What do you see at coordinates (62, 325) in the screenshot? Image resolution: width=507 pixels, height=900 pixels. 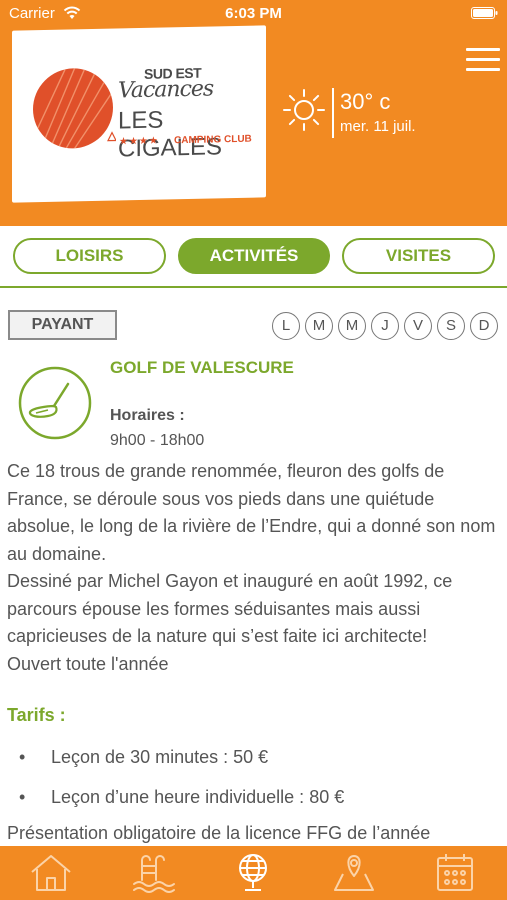 I see `price-badge: PAYANT` at bounding box center [62, 325].